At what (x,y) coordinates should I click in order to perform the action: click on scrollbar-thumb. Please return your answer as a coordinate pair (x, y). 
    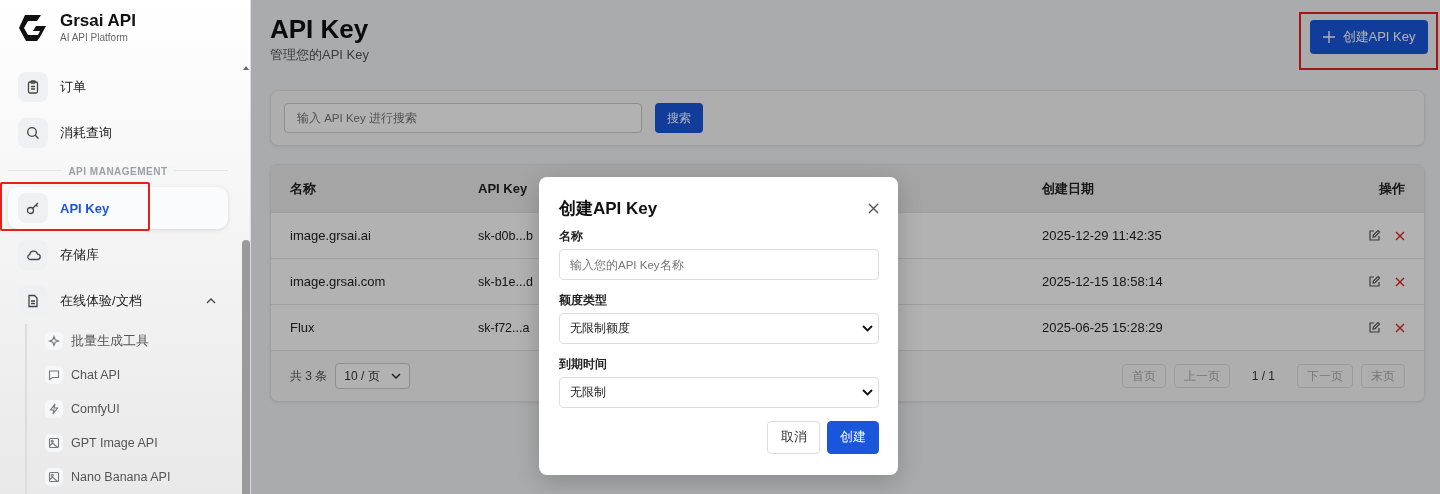
    Looking at the image, I should click on (246, 367).